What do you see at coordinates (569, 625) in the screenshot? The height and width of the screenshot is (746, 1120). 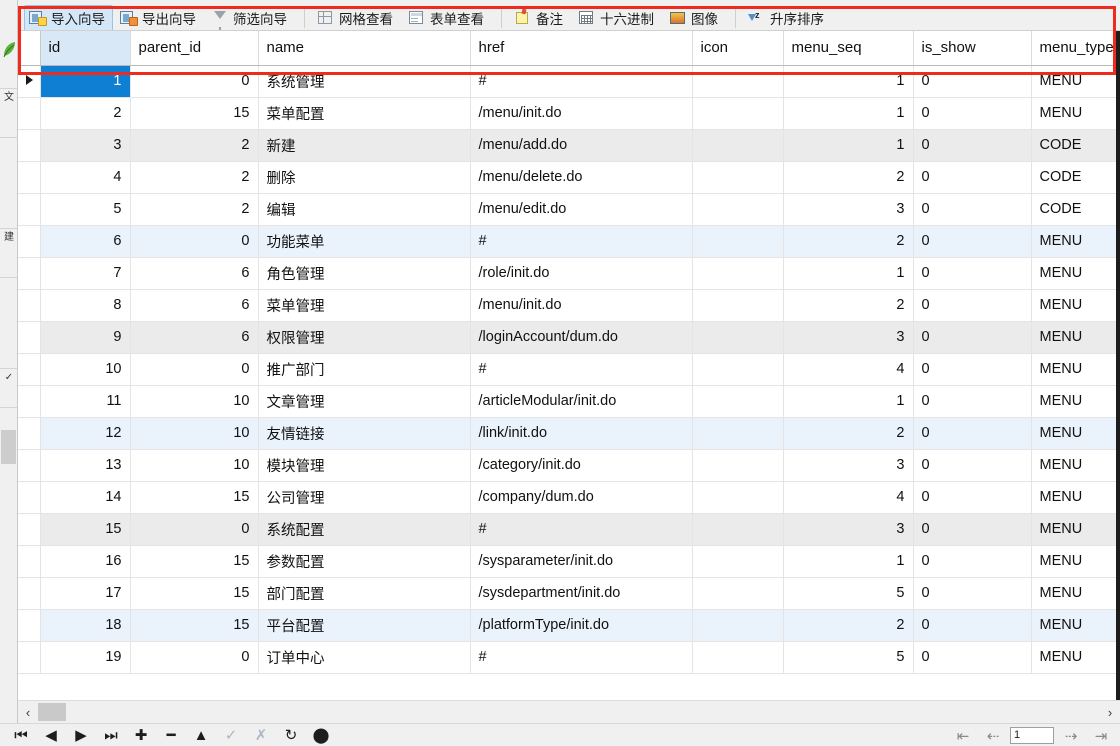 I see `table-row: 18 15 平台配置/platformType/init.do 2 0 MENU` at bounding box center [569, 625].